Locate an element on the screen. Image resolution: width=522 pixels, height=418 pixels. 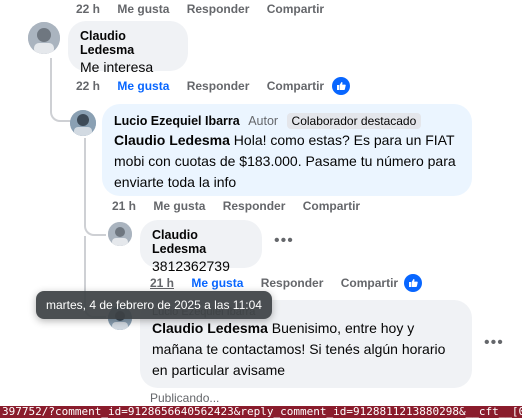
comment-bubble: Claudio Ledesma Me interesa is located at coordinates (128, 48).